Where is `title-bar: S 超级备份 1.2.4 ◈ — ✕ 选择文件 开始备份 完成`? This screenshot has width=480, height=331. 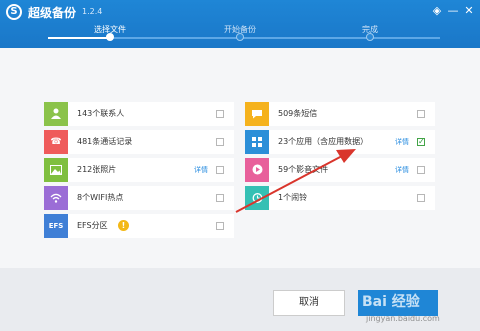
title-bar: S 超级备份 1.2.4 ◈ — ✕ 选择文件 开始备份 完成 is located at coordinates (240, 24).